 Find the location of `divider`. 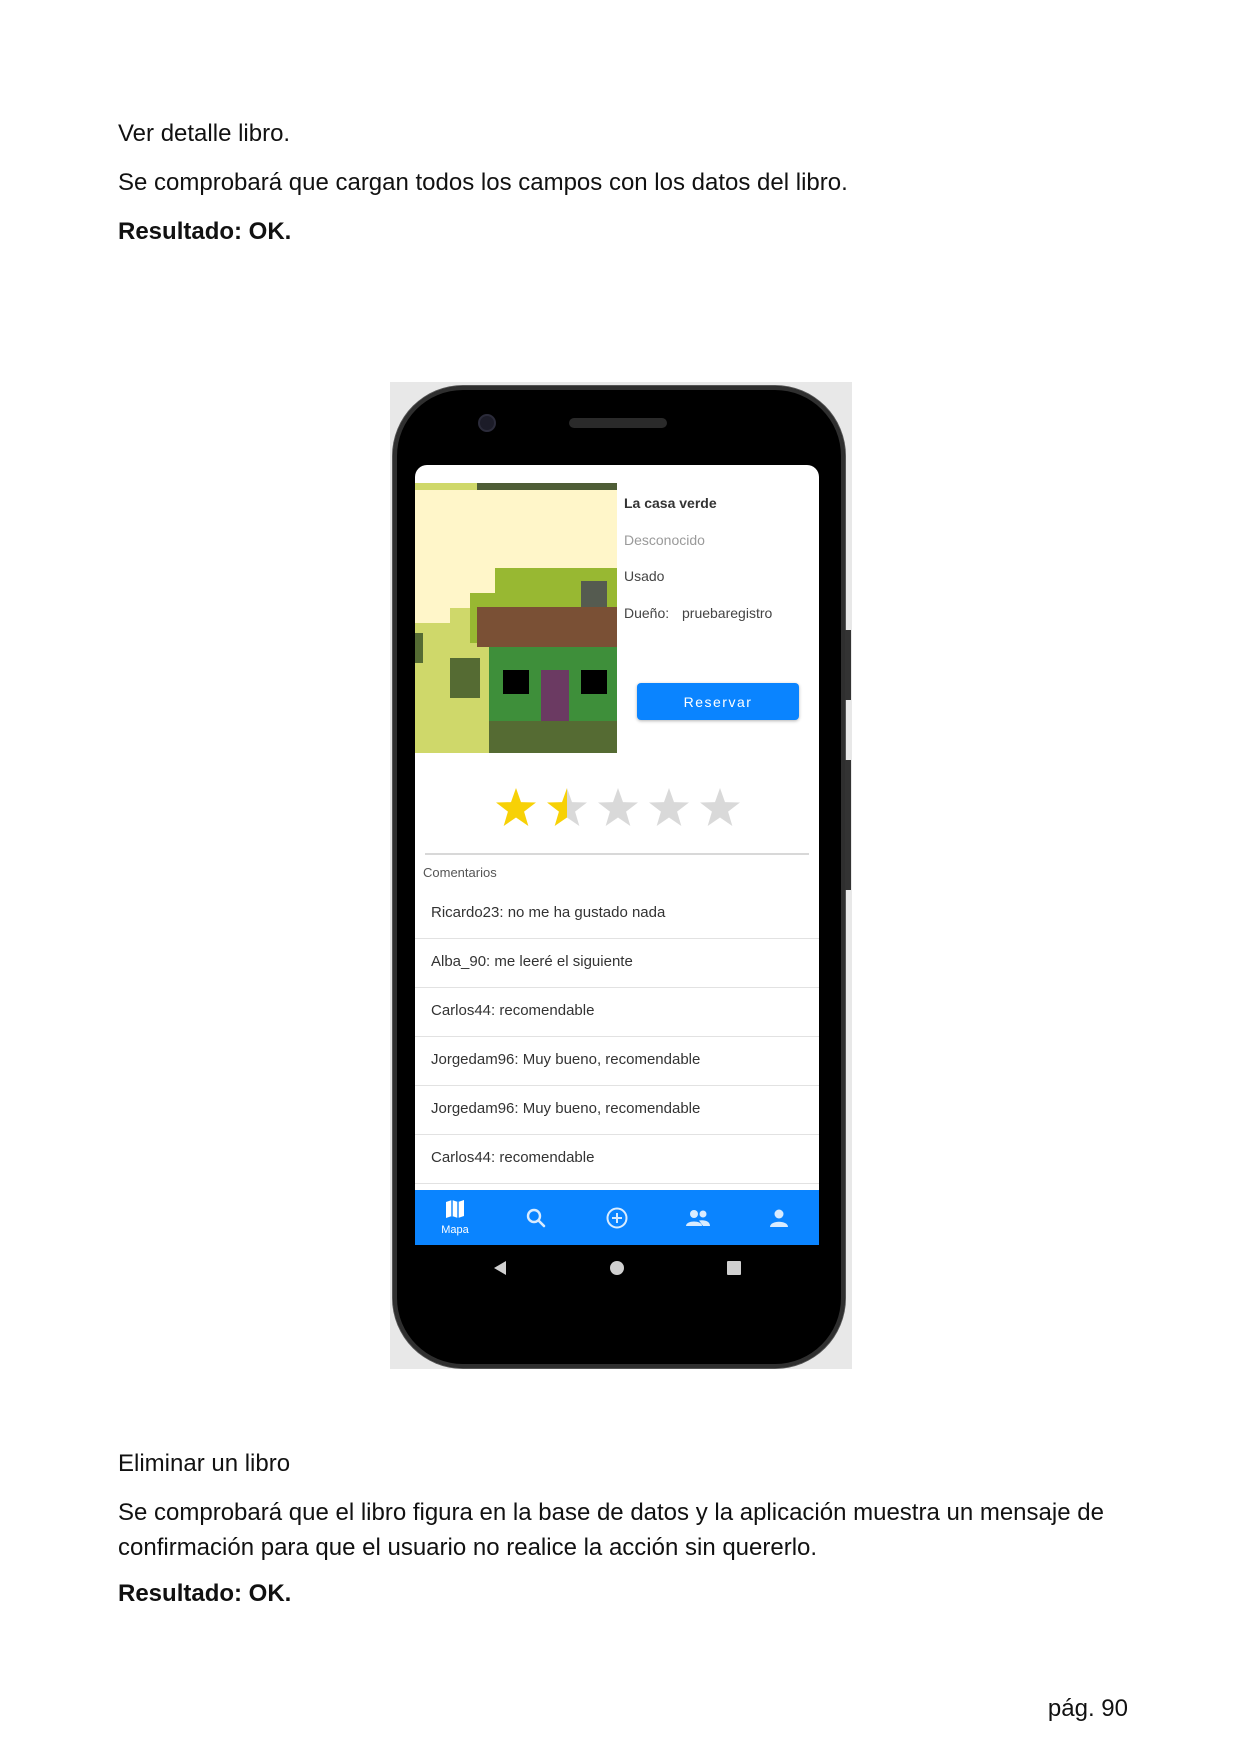

divider is located at coordinates (617, 854).